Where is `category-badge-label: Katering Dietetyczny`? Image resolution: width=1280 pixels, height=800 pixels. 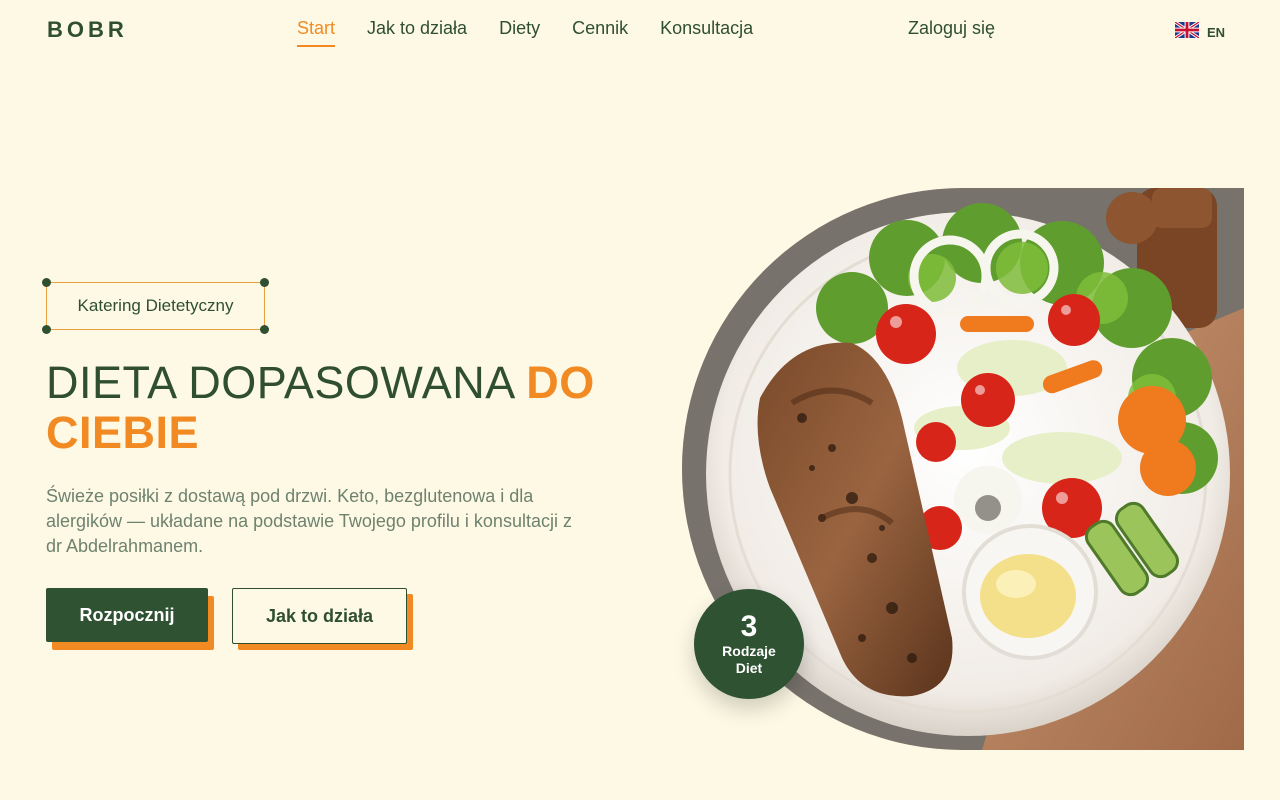 category-badge-label: Katering Dietetyczny is located at coordinates (155, 305).